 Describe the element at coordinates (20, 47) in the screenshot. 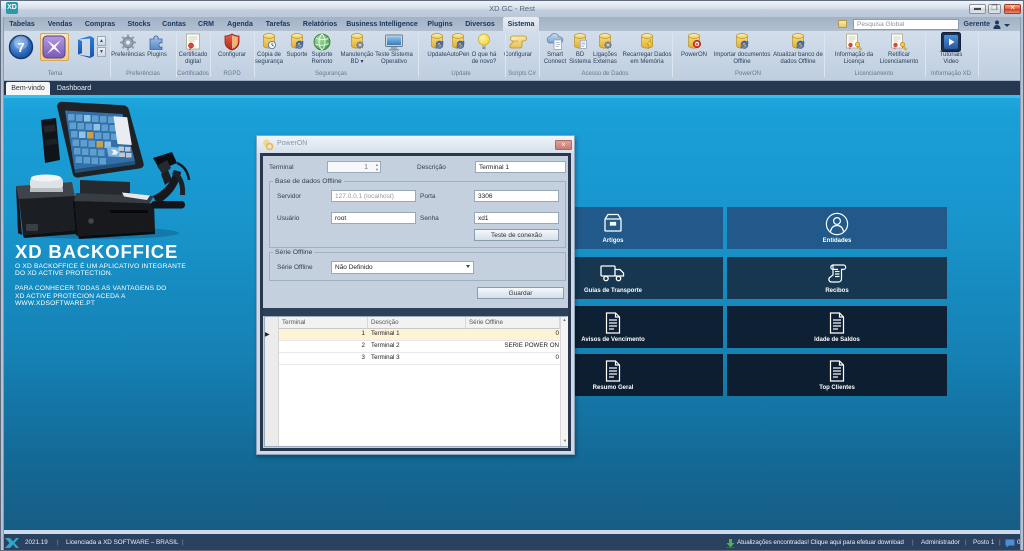

I see `svg-text: 7` at that location.